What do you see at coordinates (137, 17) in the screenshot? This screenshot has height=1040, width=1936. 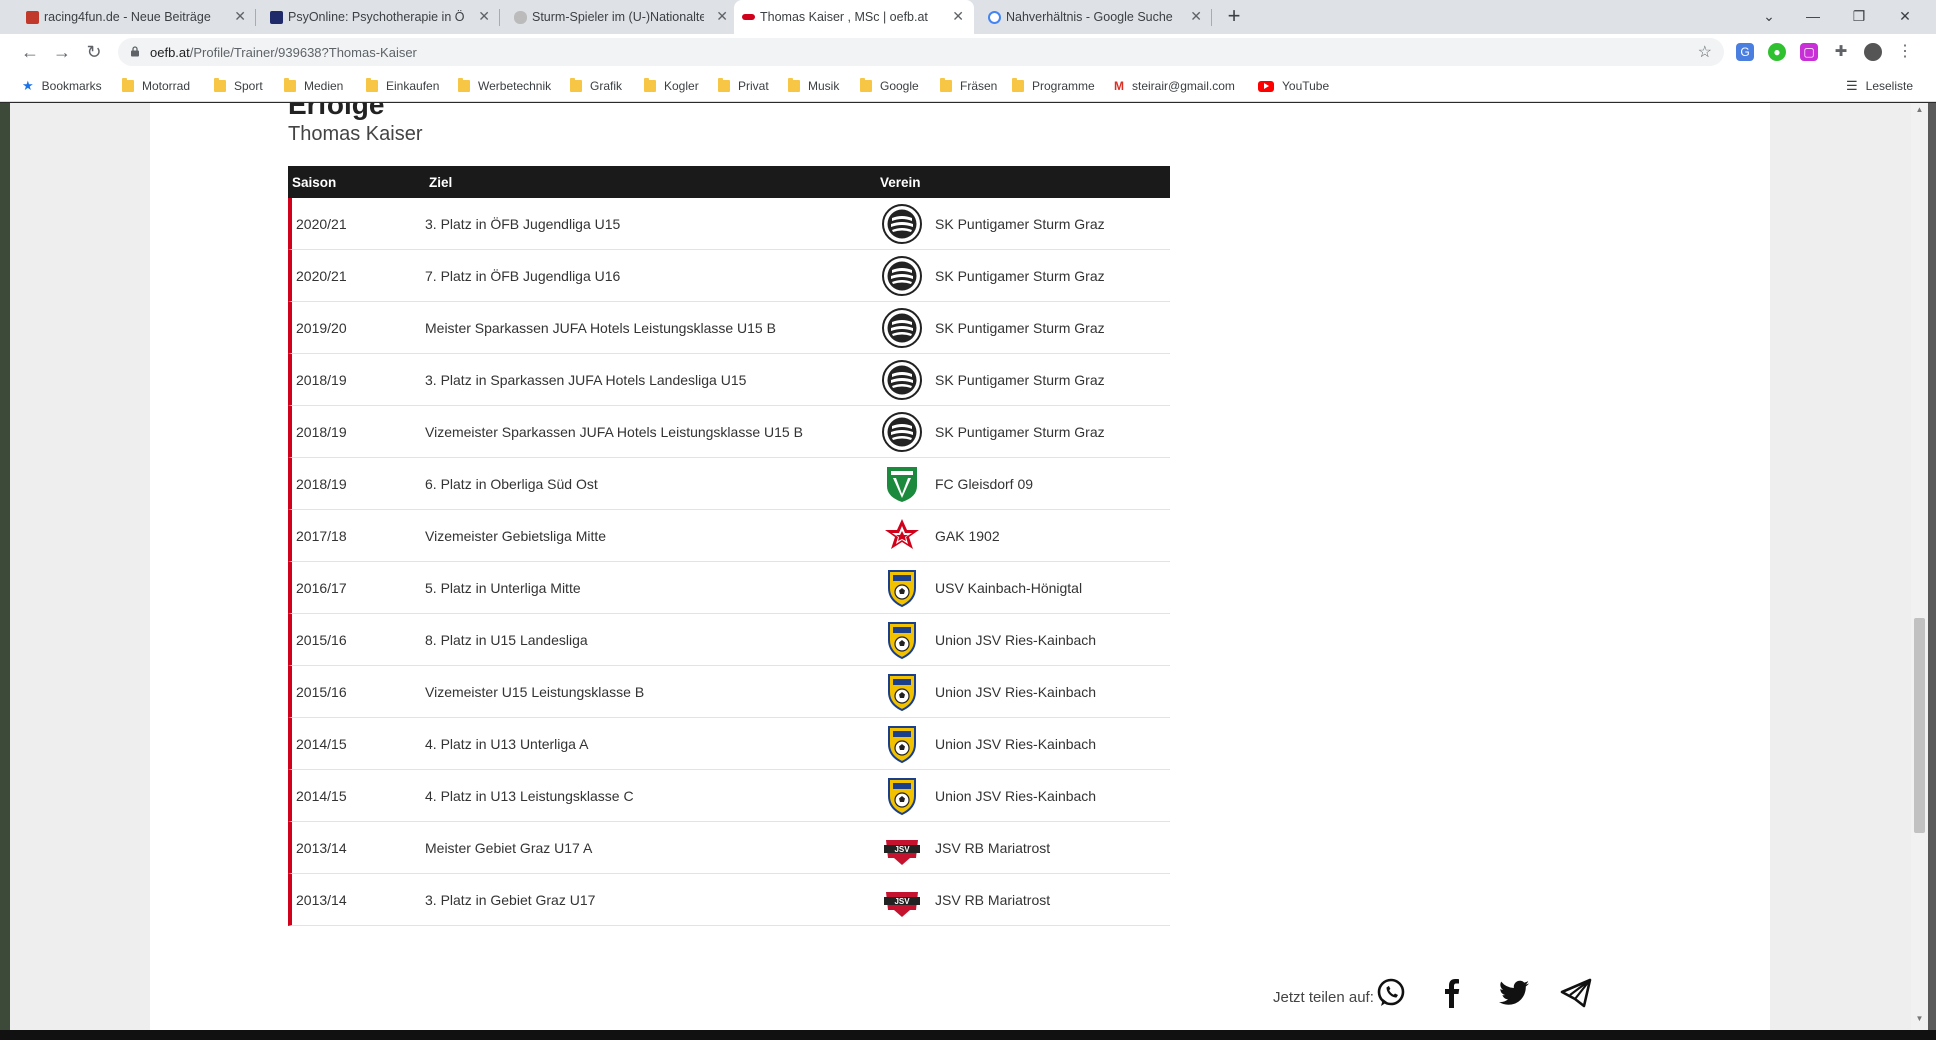 I see `tab-racing4fun: racing4fun.de - Neue Beiträge ✕` at bounding box center [137, 17].